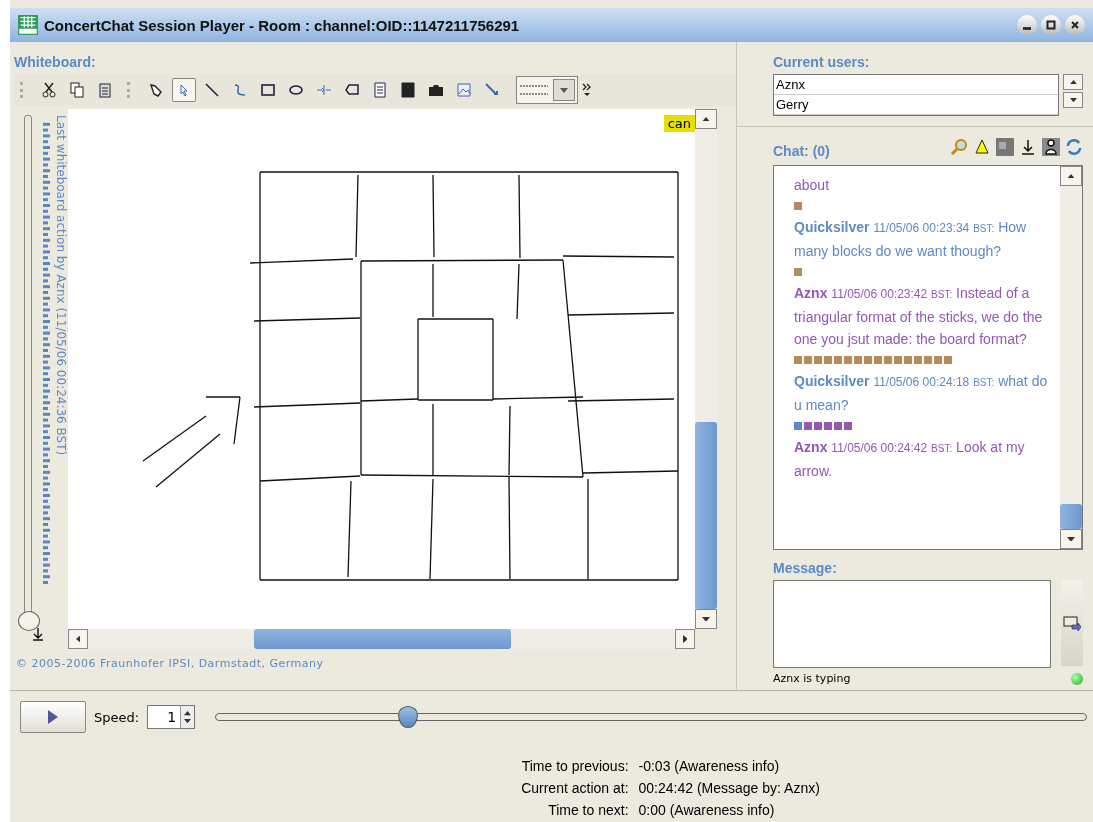  Describe the element at coordinates (28, 25) in the screenshot. I see `grid-logo-icon` at that location.